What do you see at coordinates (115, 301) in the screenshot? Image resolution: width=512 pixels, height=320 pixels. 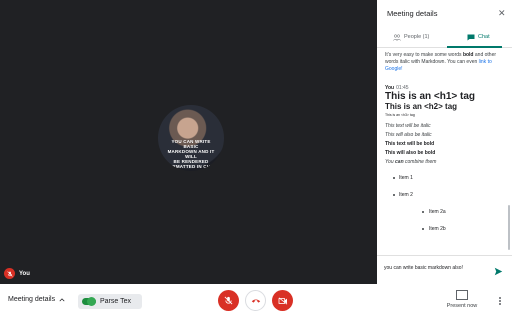 I see `addon-label: Parse Tex` at bounding box center [115, 301].